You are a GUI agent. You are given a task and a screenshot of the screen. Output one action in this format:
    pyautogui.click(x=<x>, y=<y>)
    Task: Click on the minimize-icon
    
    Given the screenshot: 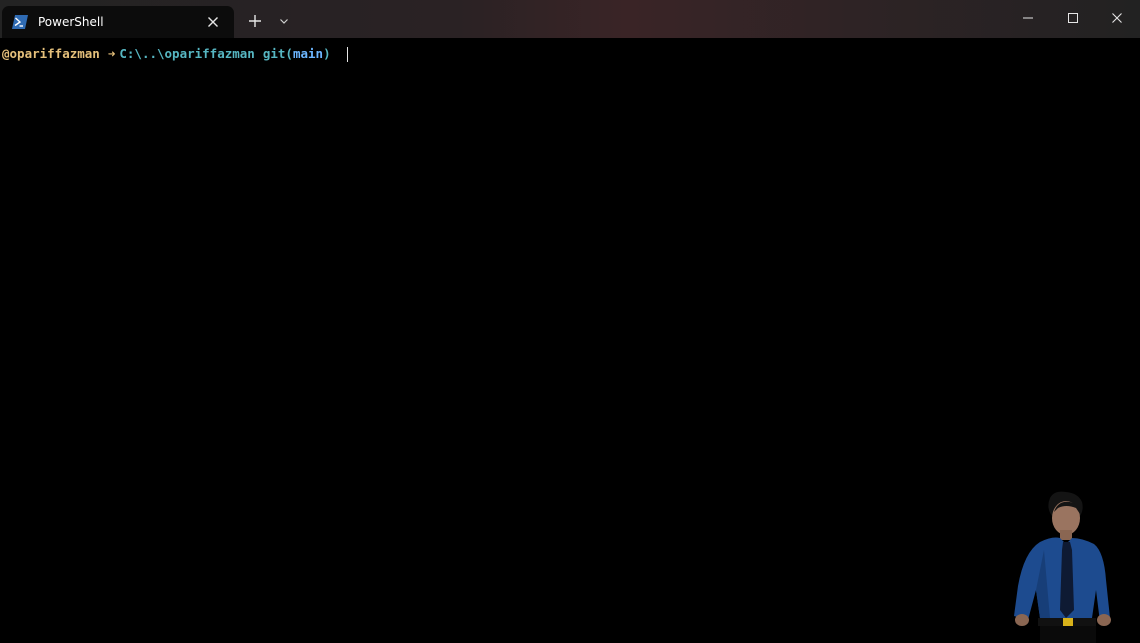 What is the action you would take?
    pyautogui.click(x=1028, y=18)
    